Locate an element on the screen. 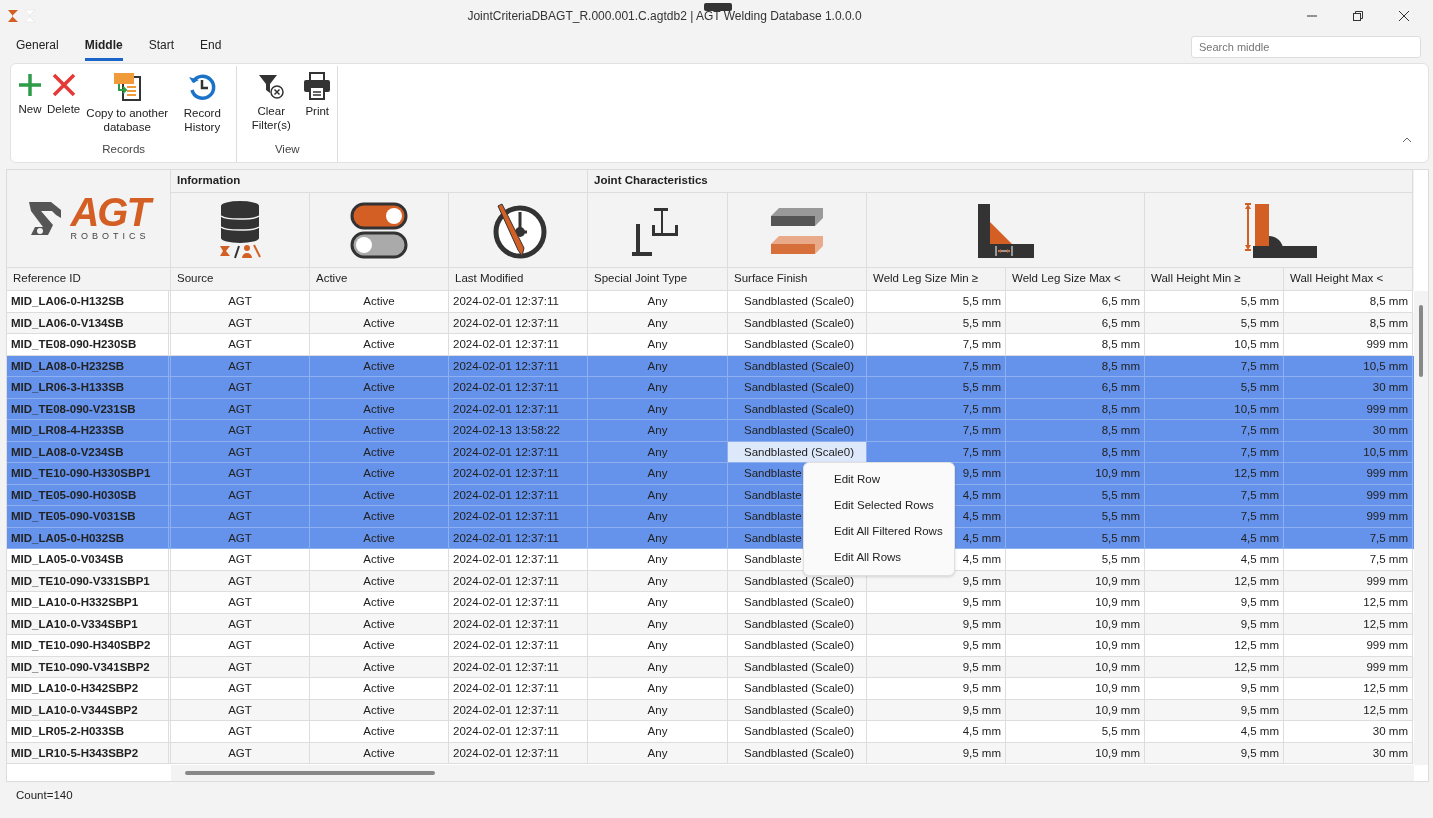 The height and width of the screenshot is (818, 1433). group-label: Records is located at coordinates (124, 149).